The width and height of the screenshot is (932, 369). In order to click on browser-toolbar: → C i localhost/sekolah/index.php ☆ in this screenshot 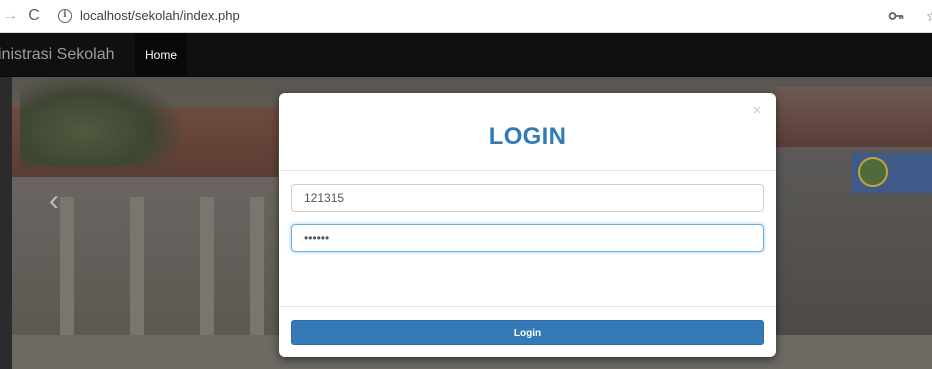, I will do `click(466, 16)`.